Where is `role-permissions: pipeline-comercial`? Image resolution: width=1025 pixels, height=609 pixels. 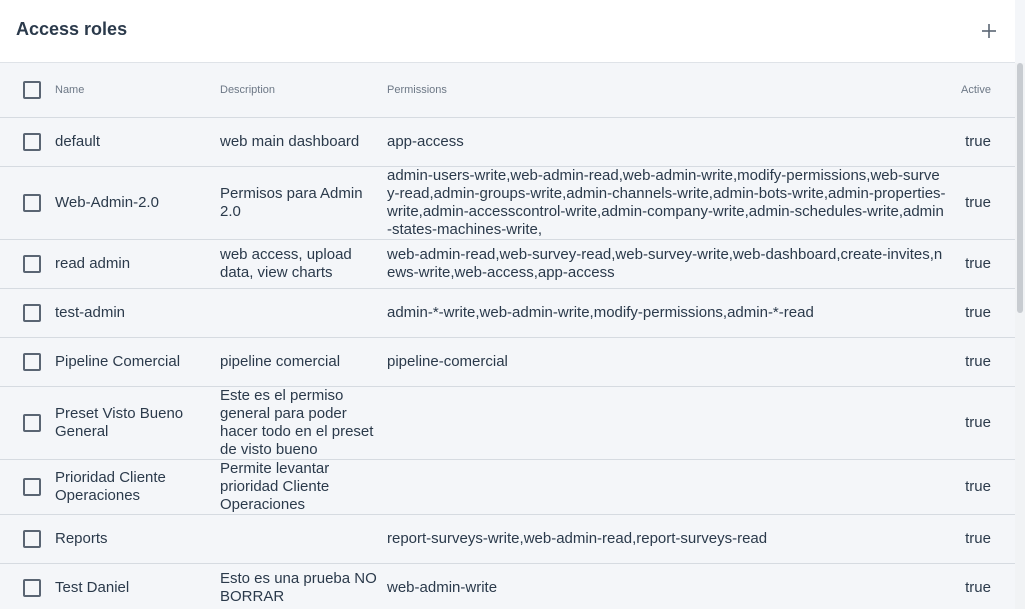
role-permissions: pipeline-comercial is located at coordinates (447, 361).